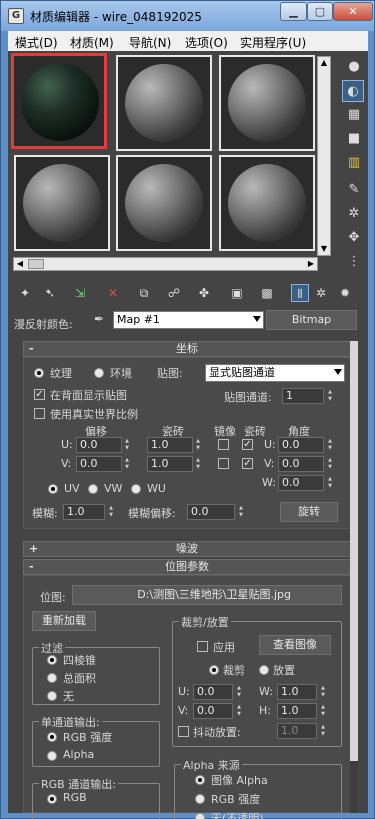  I want to click on video-color-check-icon: ▥, so click(354, 163).